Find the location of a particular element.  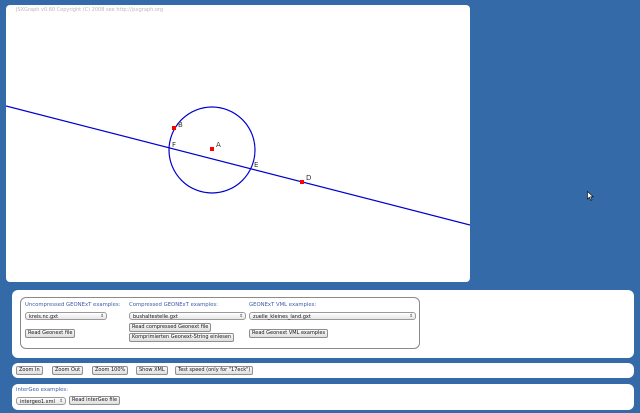

read-intergeo-button: Read interGeo file is located at coordinates (95, 400).